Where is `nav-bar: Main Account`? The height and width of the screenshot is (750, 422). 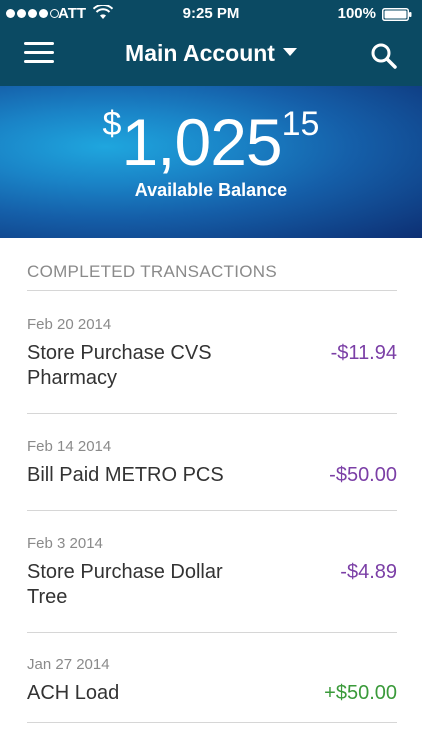 nav-bar: Main Account is located at coordinates (211, 57).